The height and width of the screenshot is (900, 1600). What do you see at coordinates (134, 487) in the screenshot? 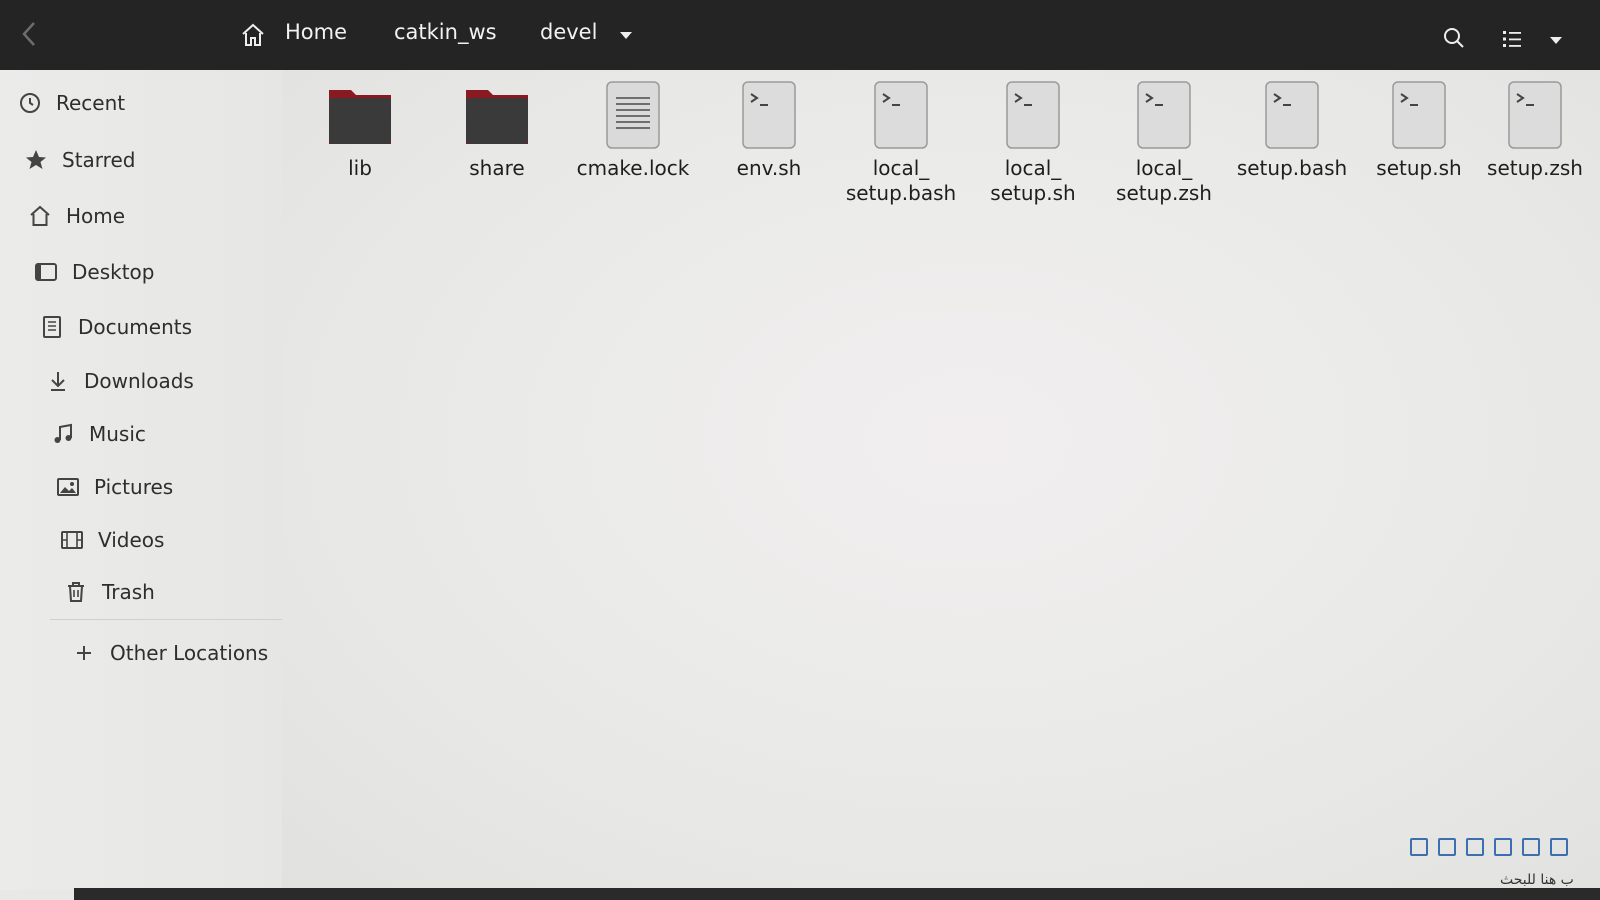
I see `sidebar-item-label: Pictures` at bounding box center [134, 487].